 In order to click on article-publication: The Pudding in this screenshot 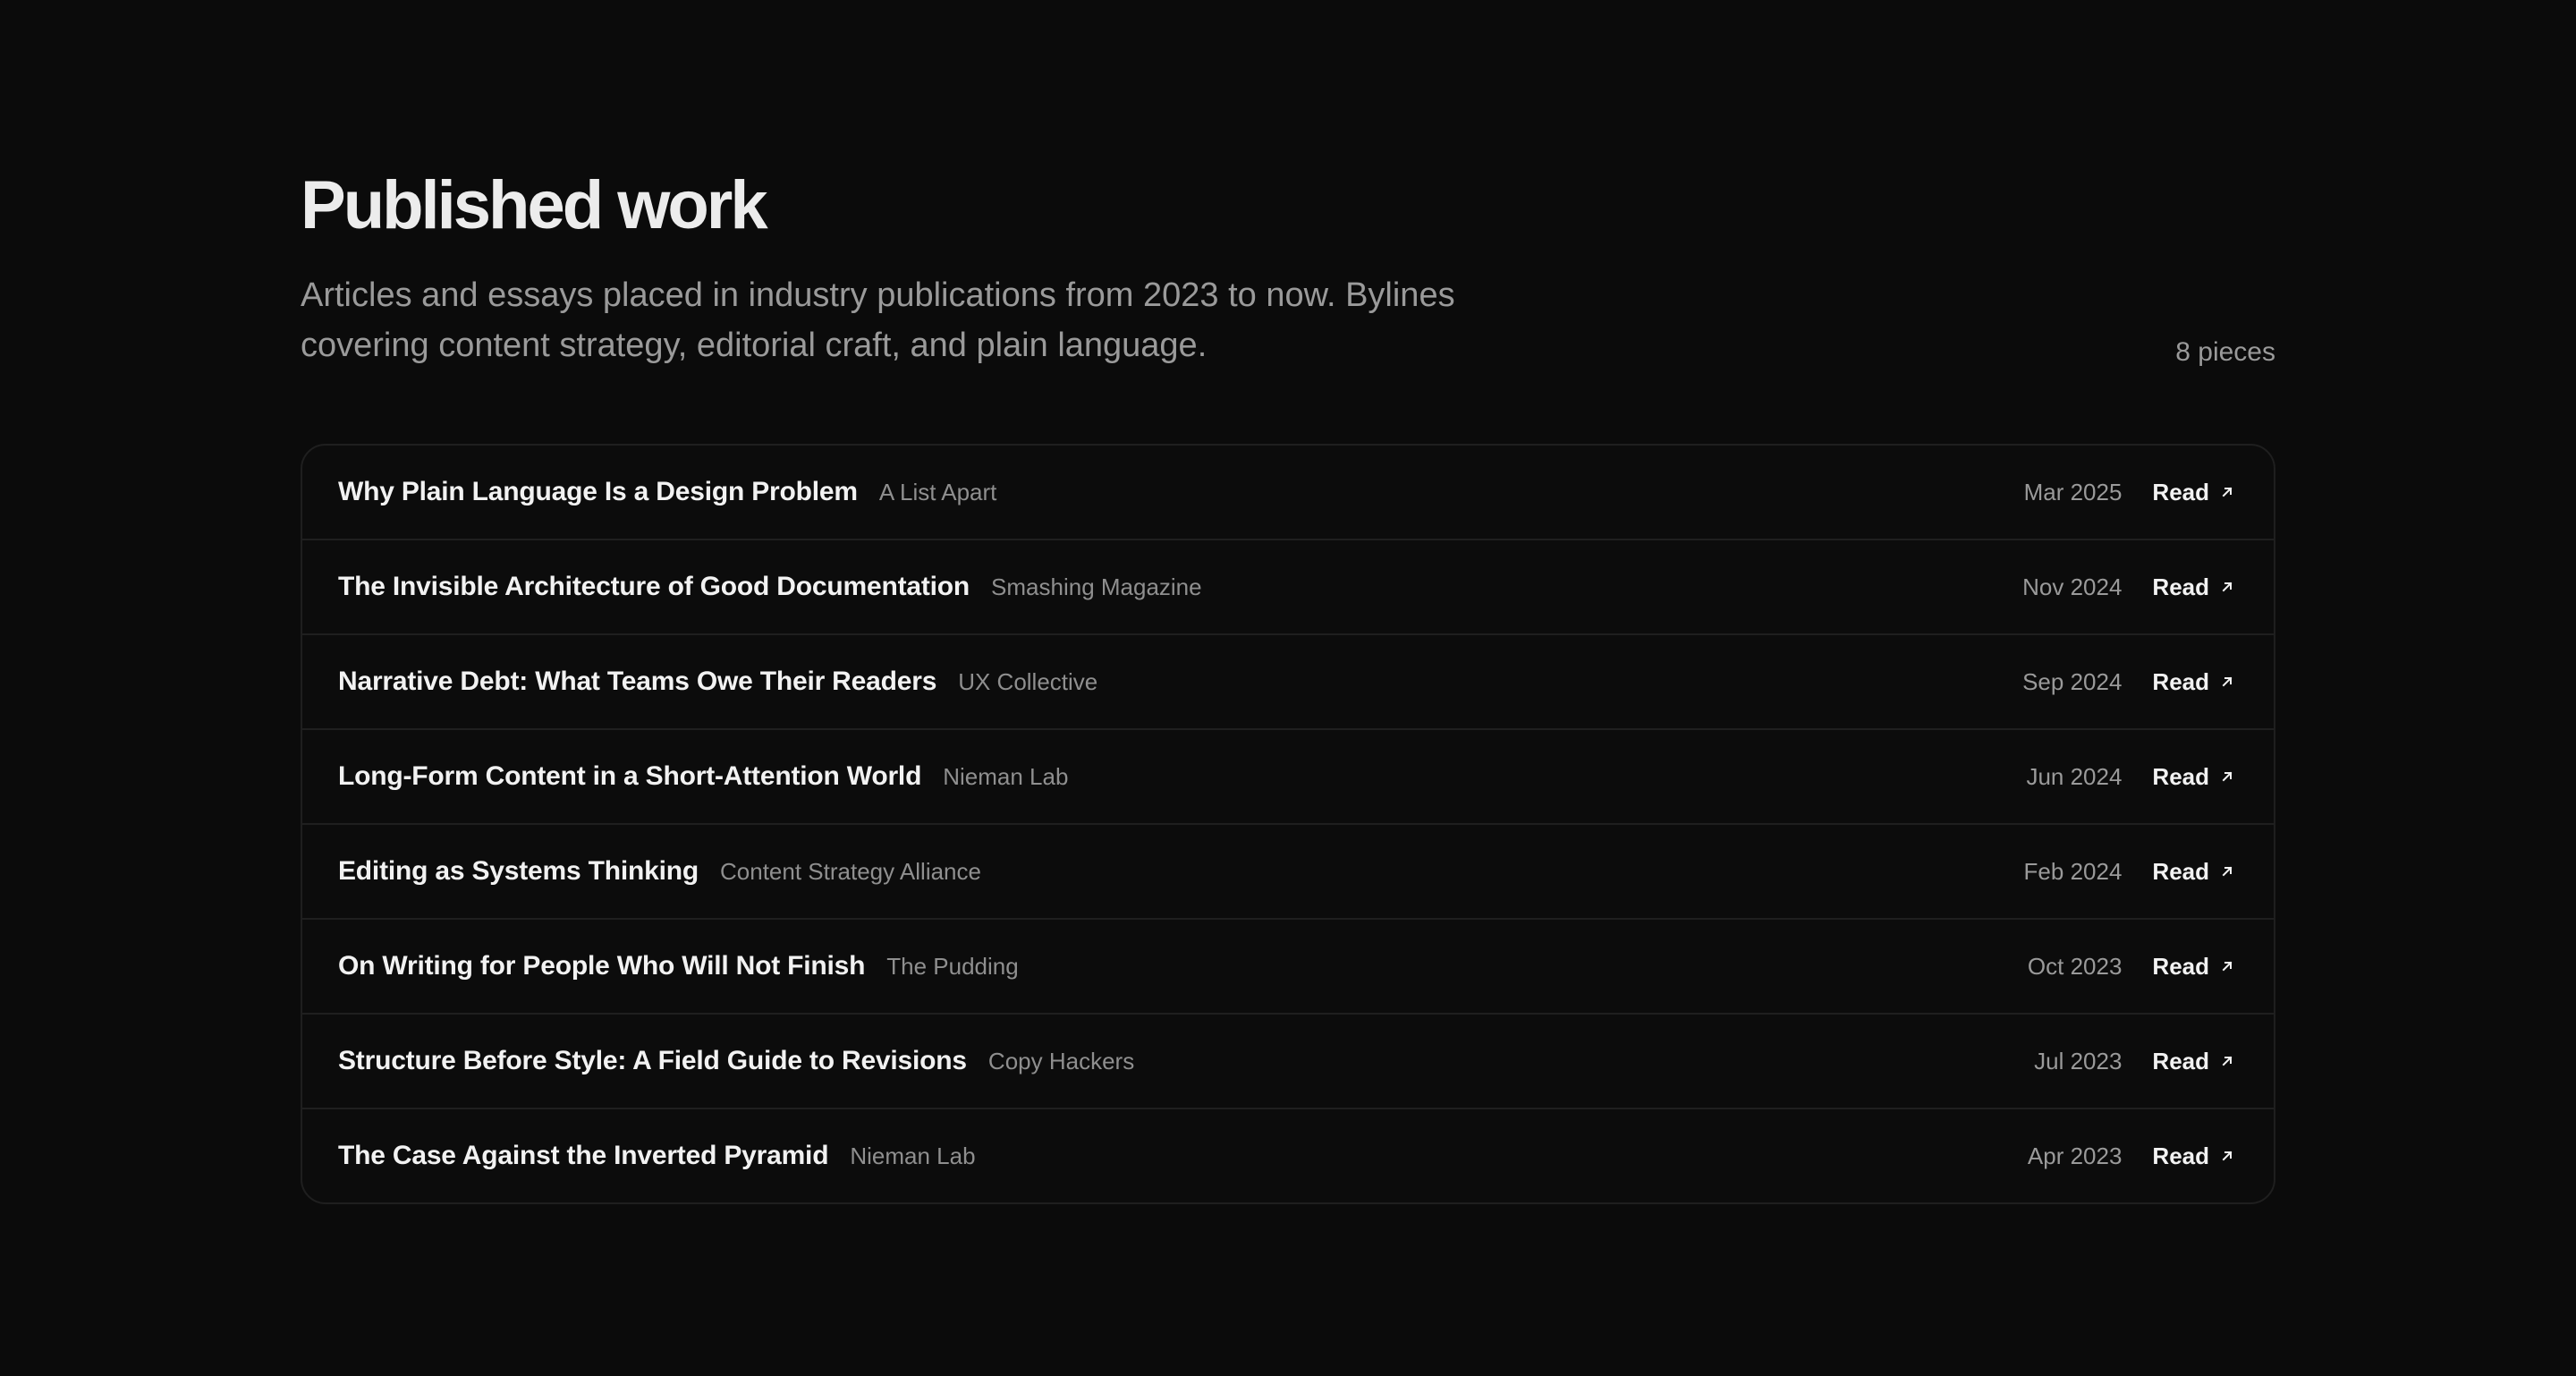, I will do `click(952, 966)`.